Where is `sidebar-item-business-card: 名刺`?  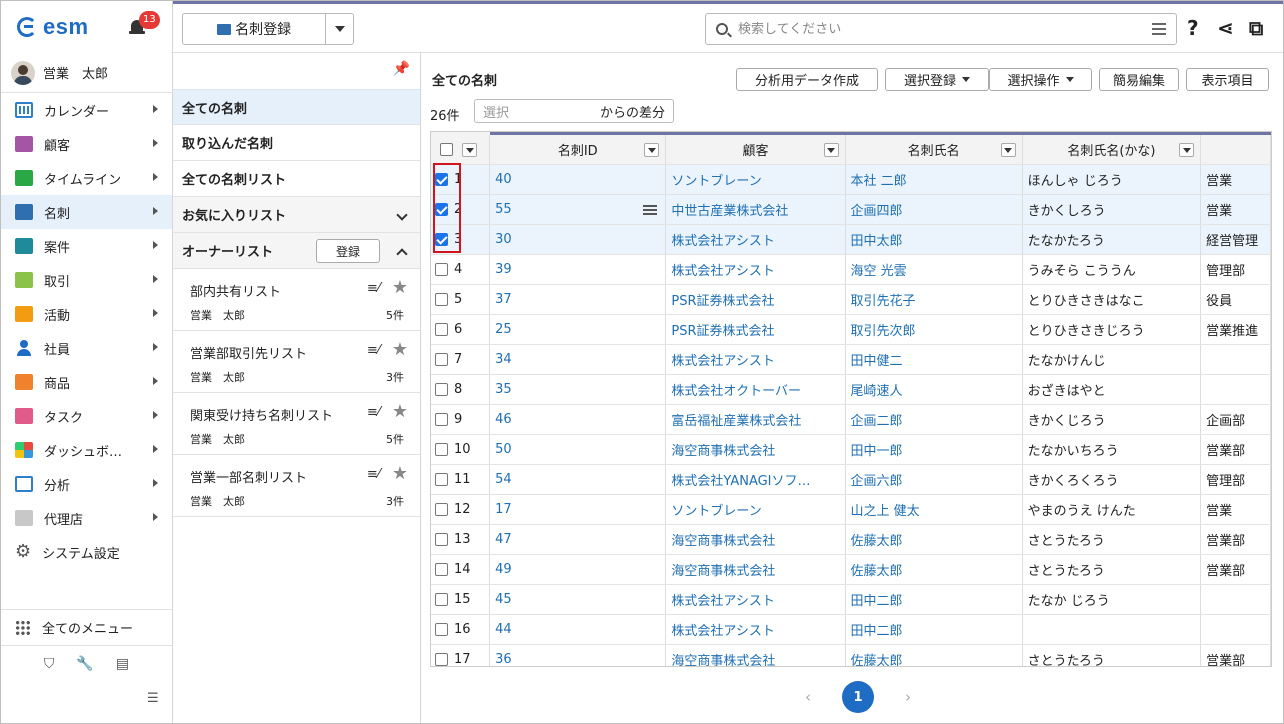 sidebar-item-business-card: 名刺 is located at coordinates (86, 212).